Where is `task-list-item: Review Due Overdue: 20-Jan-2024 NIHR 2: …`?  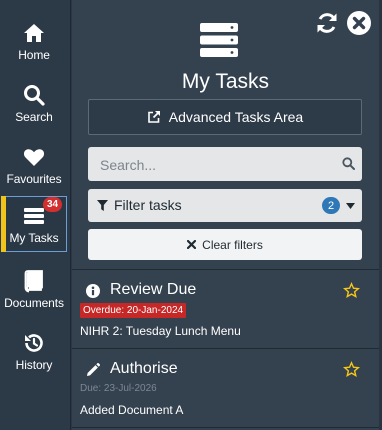
task-list-item: Review Due Overdue: 20-Jan-2024 NIHR 2: … is located at coordinates (225, 309).